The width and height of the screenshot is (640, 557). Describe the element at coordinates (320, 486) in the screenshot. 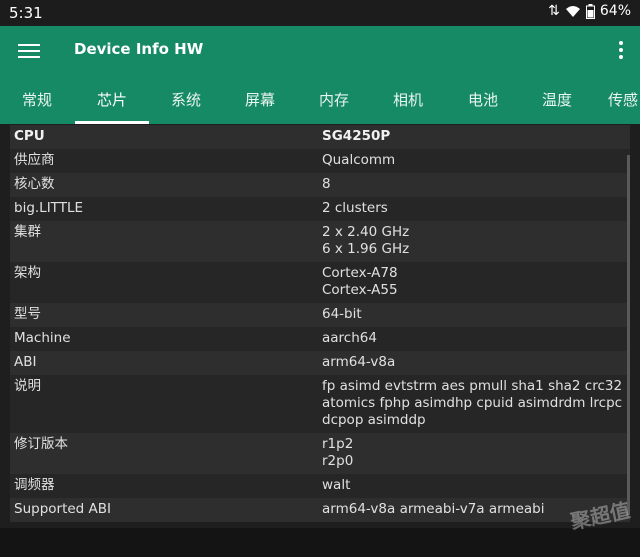

I see `table-row: 调频器 walt` at that location.